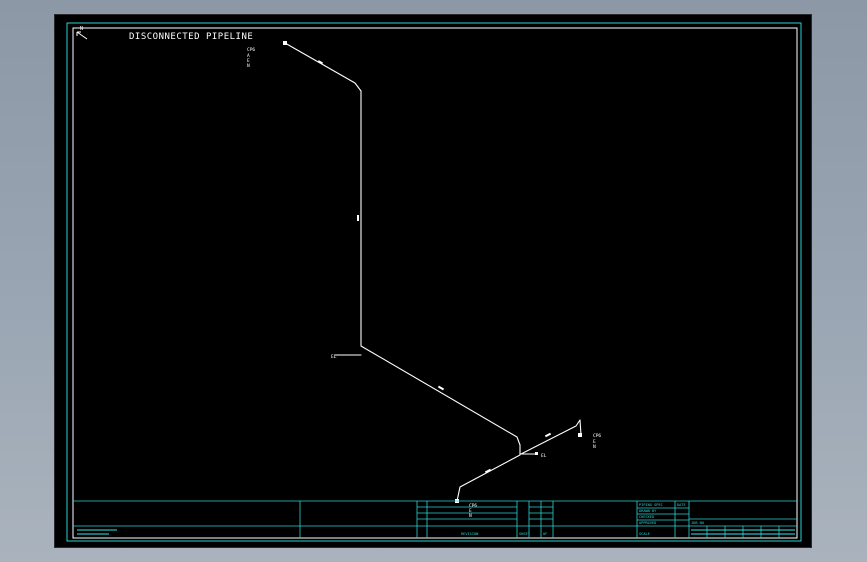 This screenshot has width=867, height=562. Describe the element at coordinates (525, 534) in the screenshot. I see `label-sheet: SHEET` at that location.